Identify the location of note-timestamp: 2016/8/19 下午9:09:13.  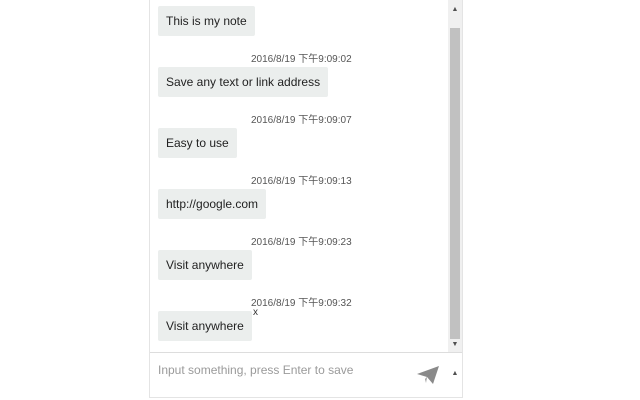
(301, 181).